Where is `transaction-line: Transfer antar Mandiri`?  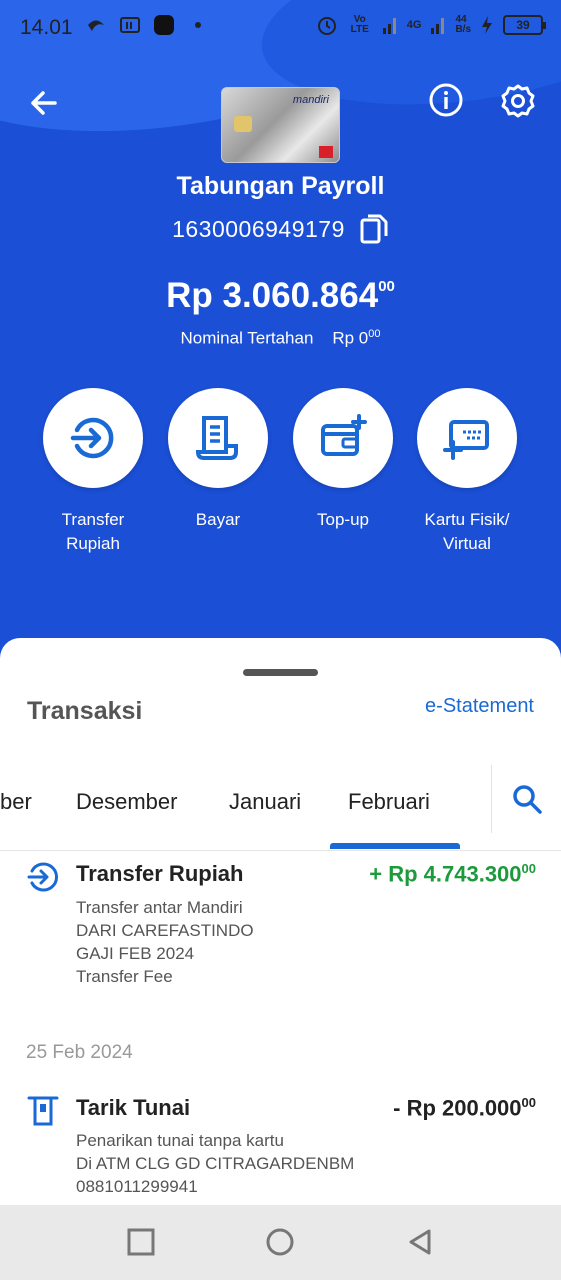 transaction-line: Transfer antar Mandiri is located at coordinates (159, 907).